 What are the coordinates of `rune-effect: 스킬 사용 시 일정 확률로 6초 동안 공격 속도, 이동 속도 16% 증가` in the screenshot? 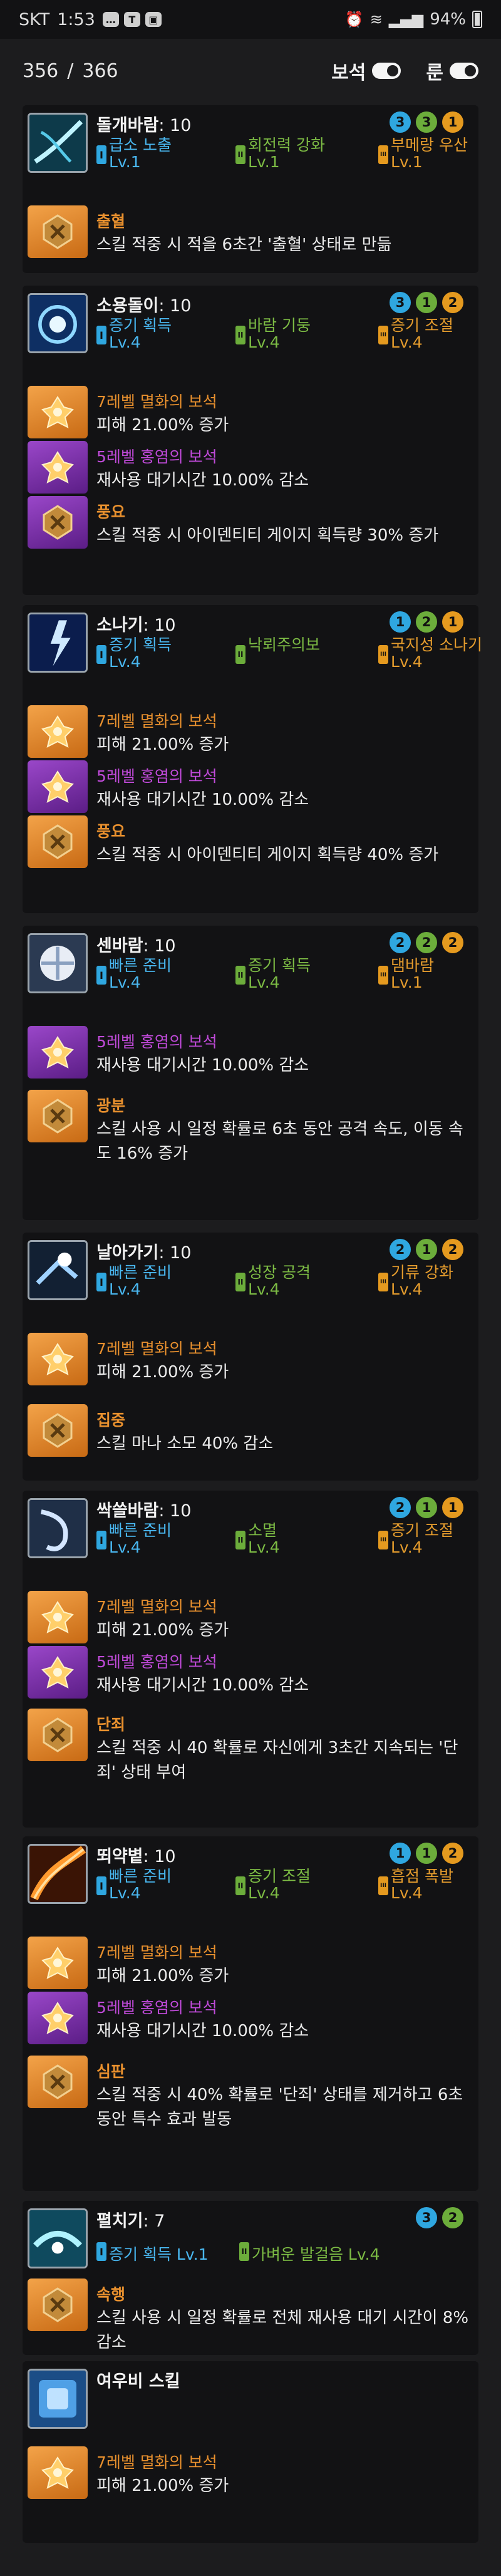 It's located at (279, 1141).